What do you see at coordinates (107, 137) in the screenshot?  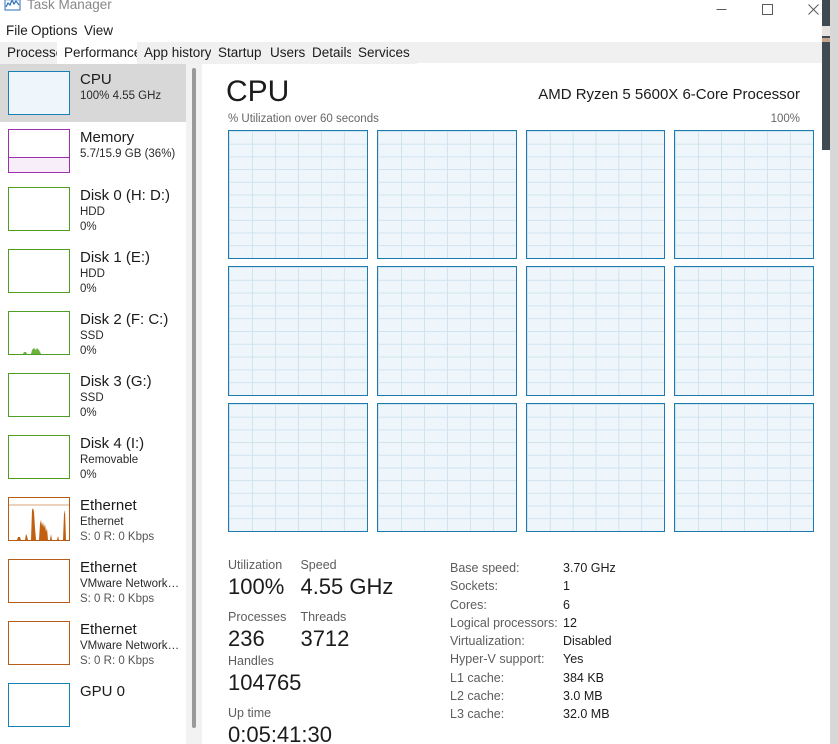 I see `sidebar-item-label: Memory` at bounding box center [107, 137].